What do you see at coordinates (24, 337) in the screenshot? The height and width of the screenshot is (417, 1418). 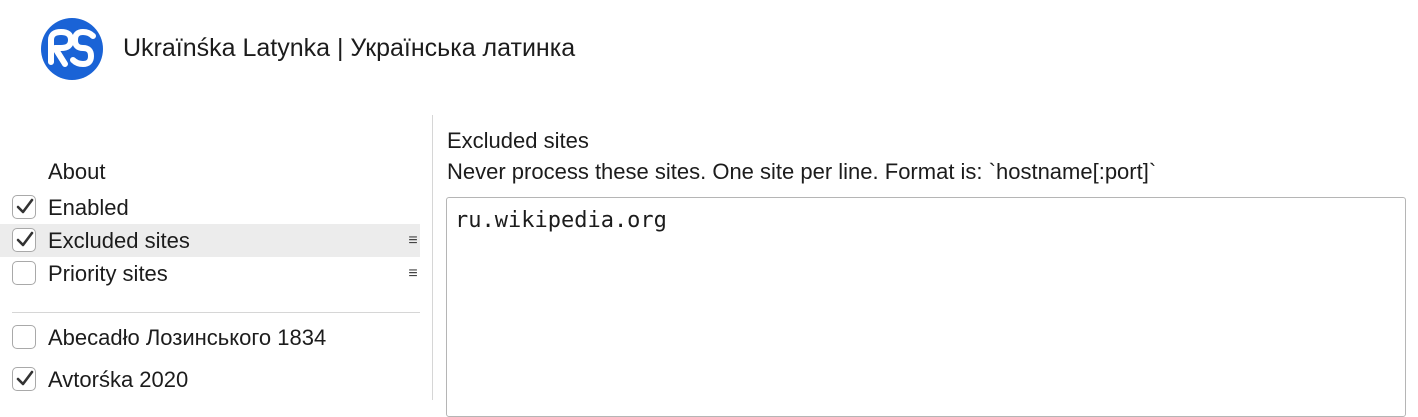 I see `abecadlo-checkbox` at bounding box center [24, 337].